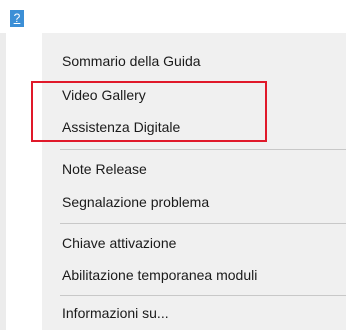 The width and height of the screenshot is (346, 330). I want to click on highlight-annotation-box, so click(149, 111).